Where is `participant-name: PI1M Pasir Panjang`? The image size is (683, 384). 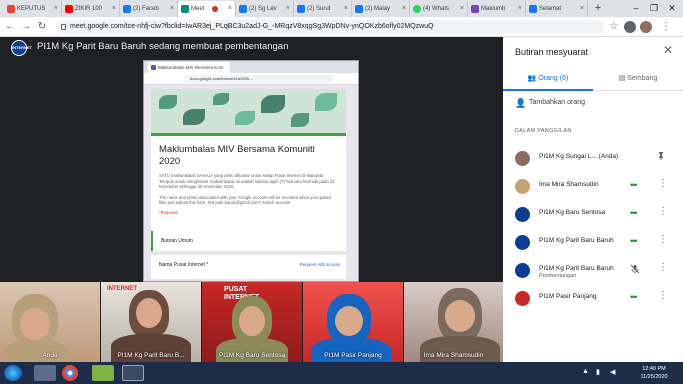 participant-name: PI1M Pasir Panjang is located at coordinates (568, 296).